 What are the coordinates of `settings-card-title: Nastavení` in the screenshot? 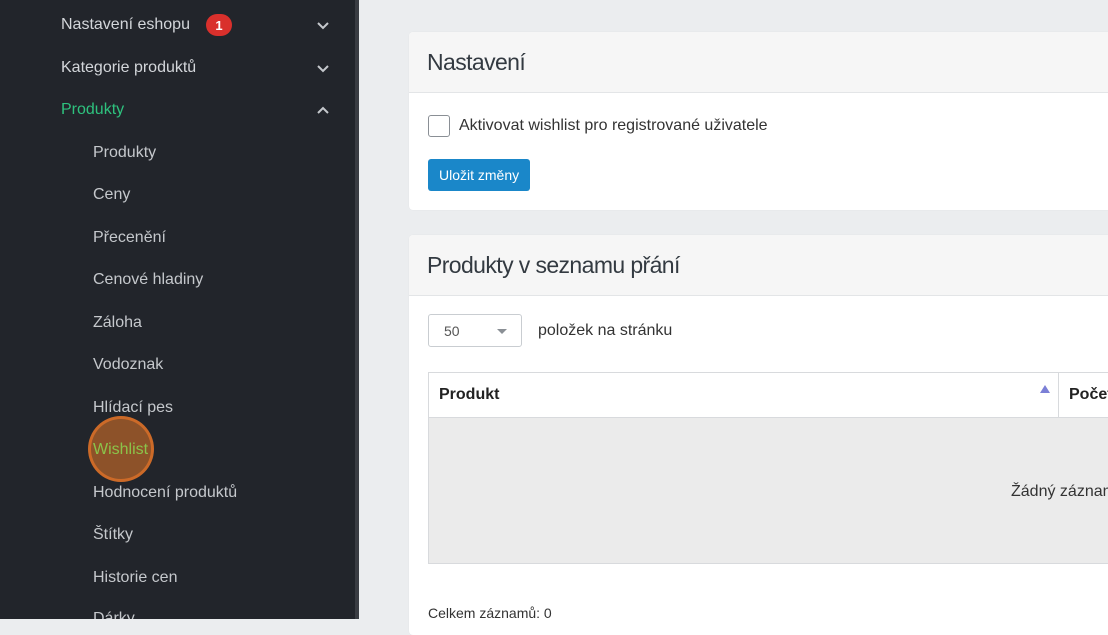 It's located at (758, 62).